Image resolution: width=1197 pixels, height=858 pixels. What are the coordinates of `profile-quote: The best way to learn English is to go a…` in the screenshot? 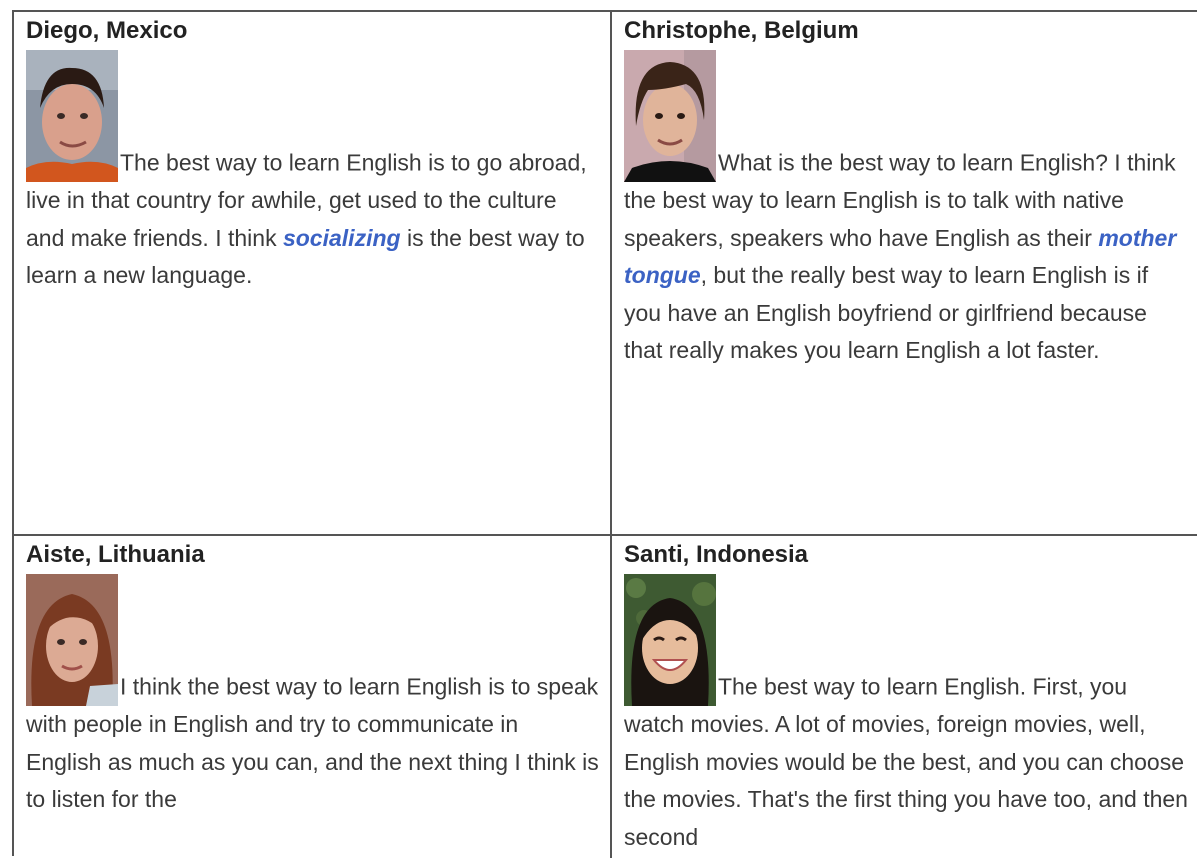 It's located at (313, 172).